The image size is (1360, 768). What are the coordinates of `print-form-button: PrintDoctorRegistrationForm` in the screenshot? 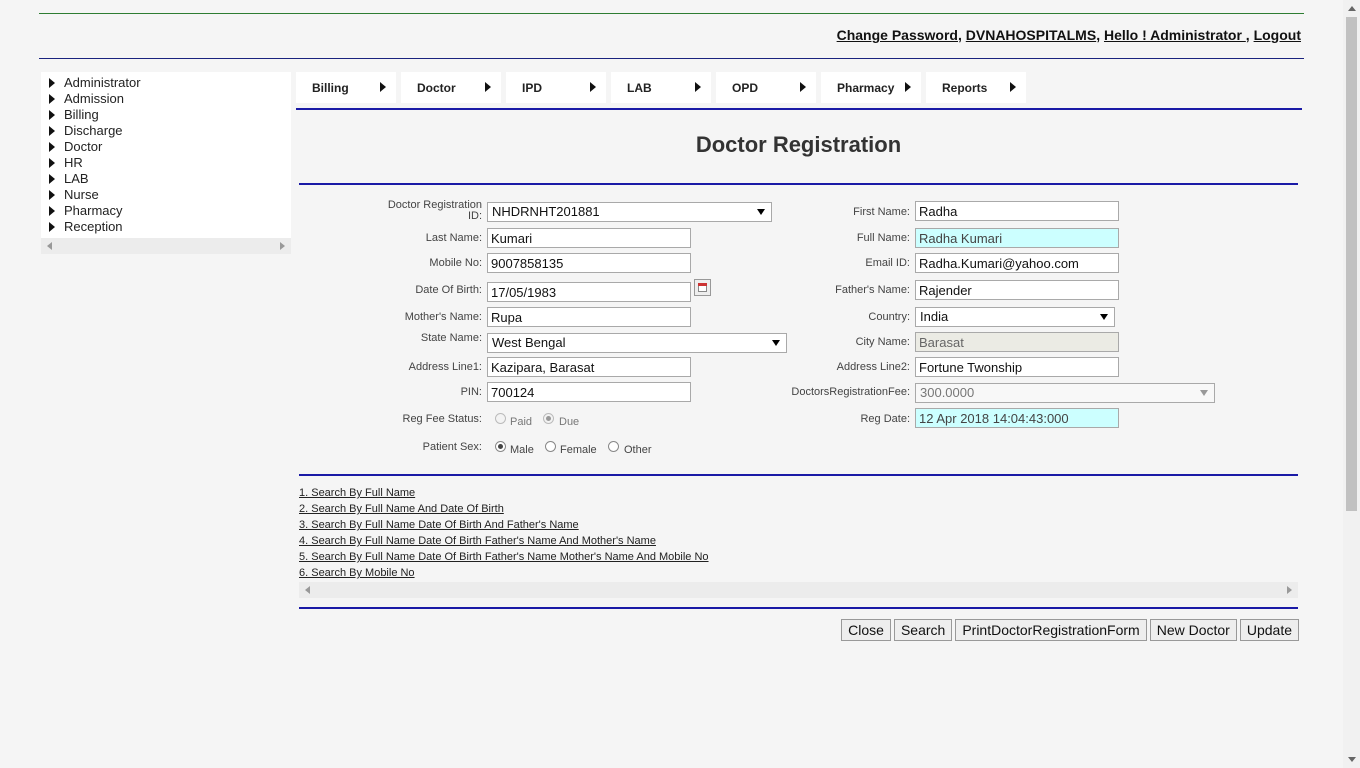 It's located at (1051, 630).